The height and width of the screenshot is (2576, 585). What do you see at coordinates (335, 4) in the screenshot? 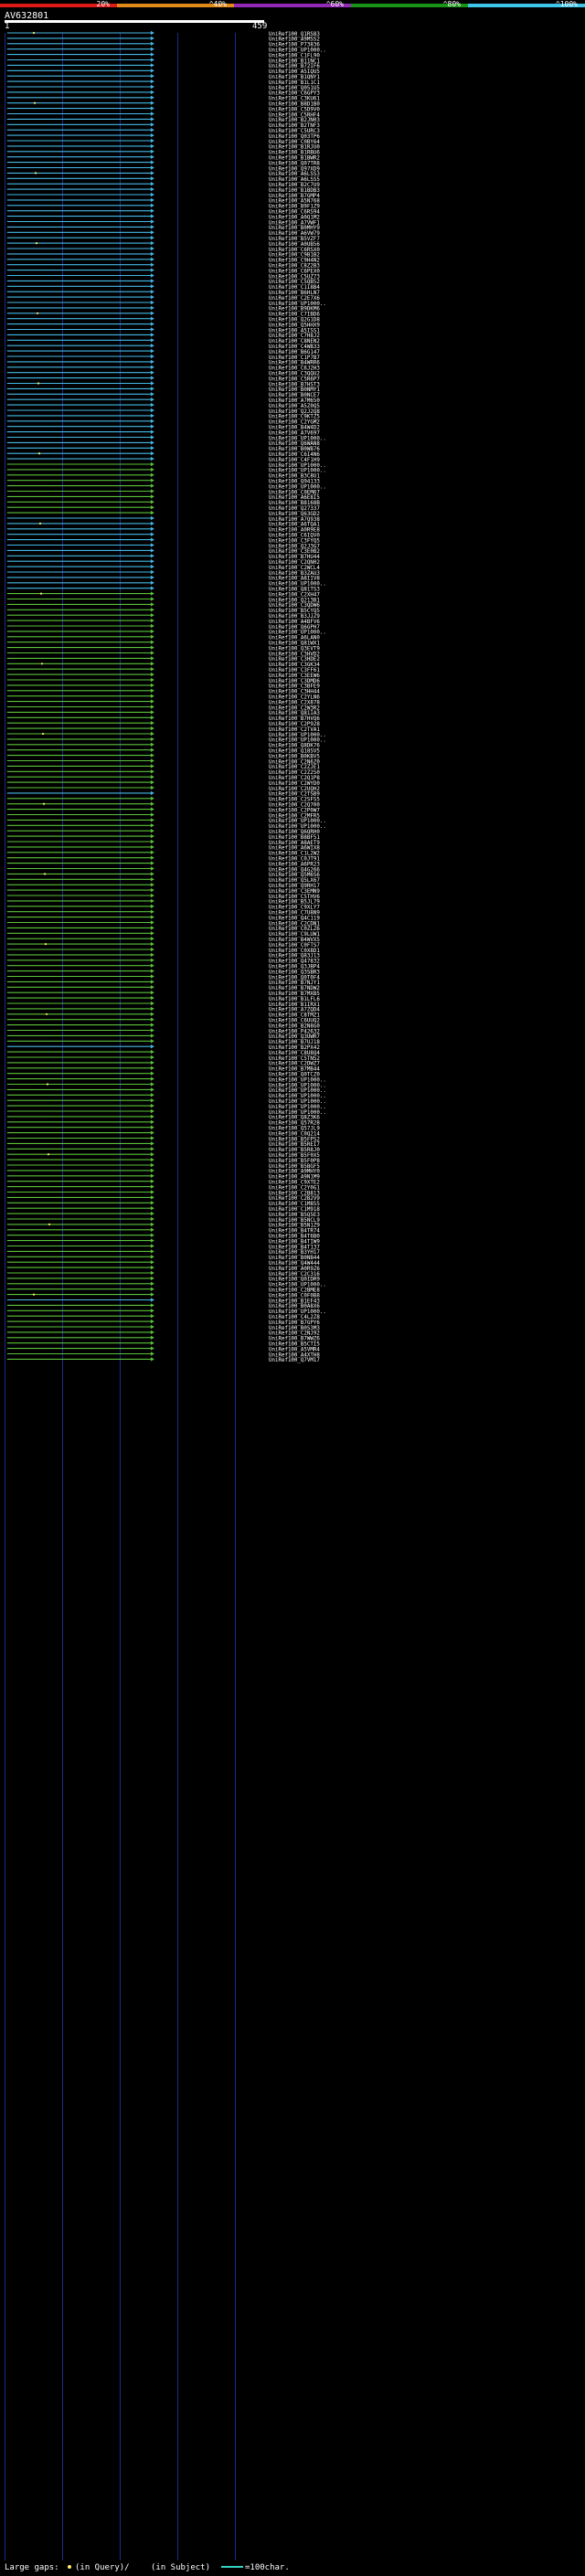
I see `scale-label-2: ^60%` at bounding box center [335, 4].